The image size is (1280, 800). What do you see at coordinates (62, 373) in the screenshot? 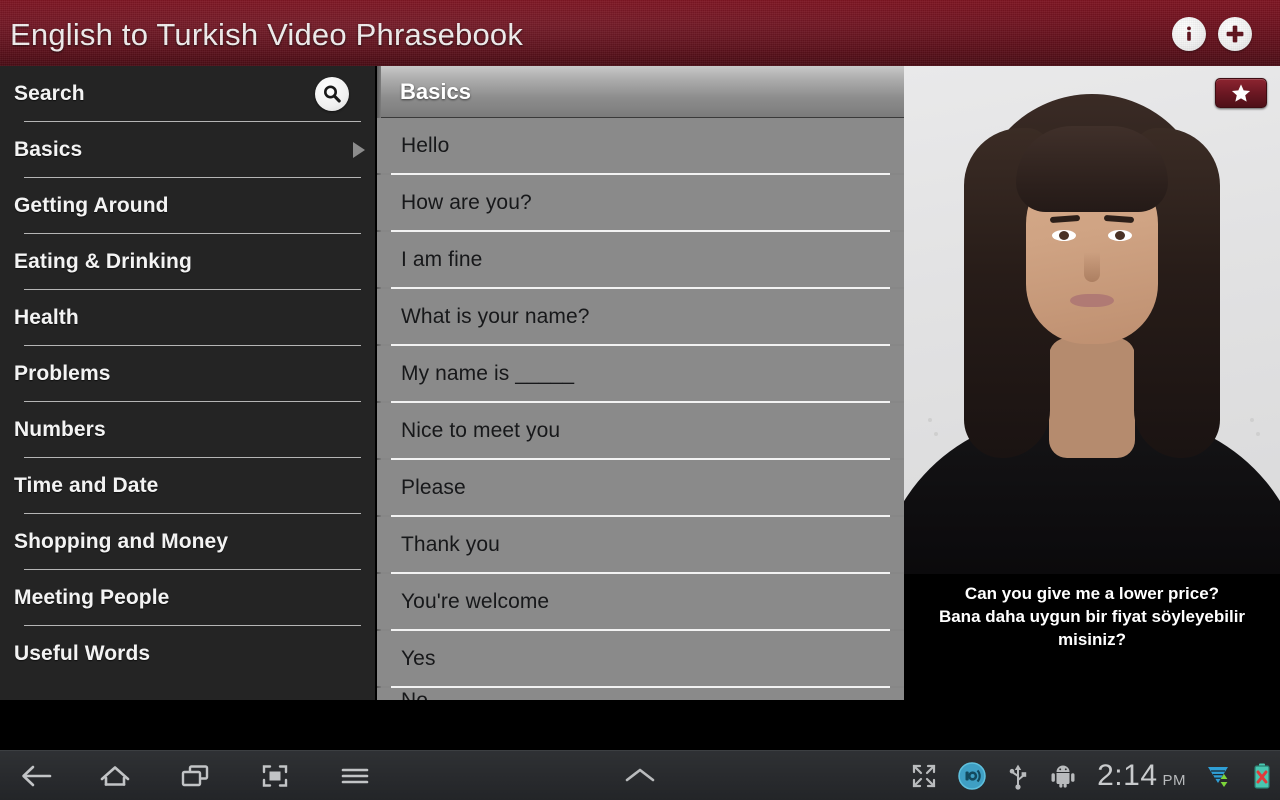
I see `sidebar-item-label: Problems` at bounding box center [62, 373].